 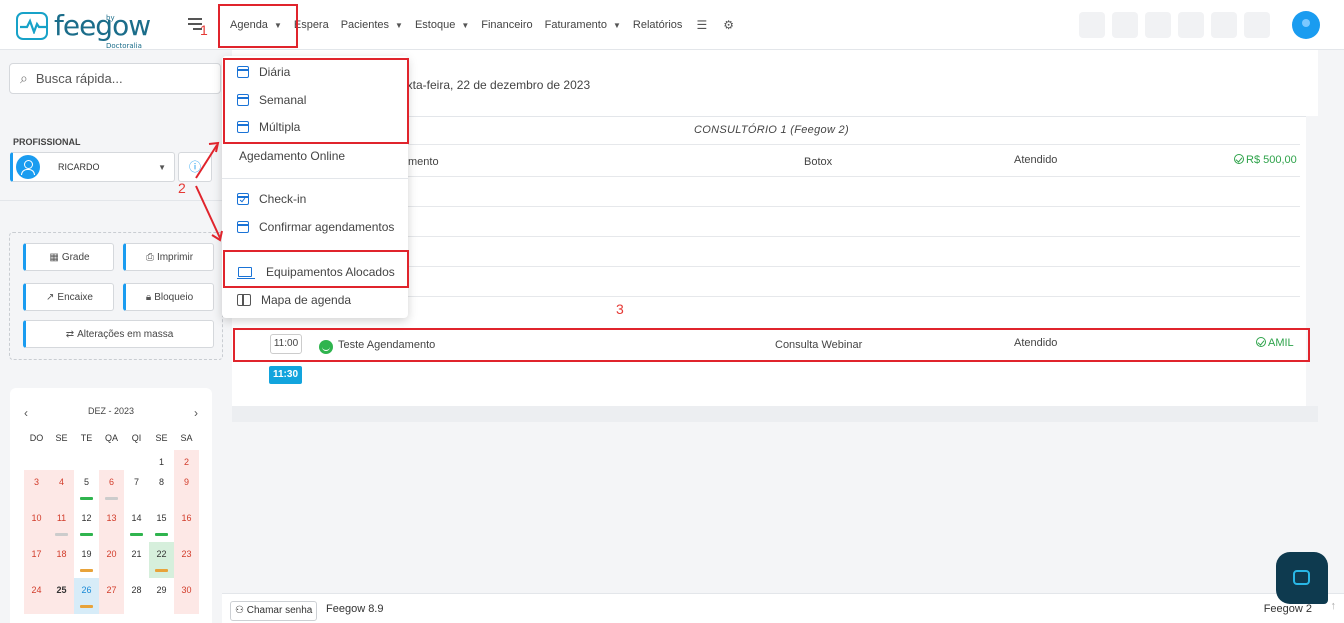 What do you see at coordinates (241, 610) in the screenshot?
I see `users-icon: ⚇` at bounding box center [241, 610].